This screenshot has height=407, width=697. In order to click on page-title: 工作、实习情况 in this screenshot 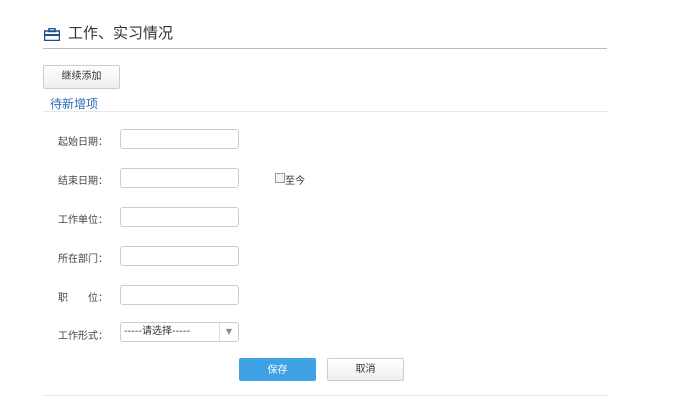, I will do `click(121, 33)`.